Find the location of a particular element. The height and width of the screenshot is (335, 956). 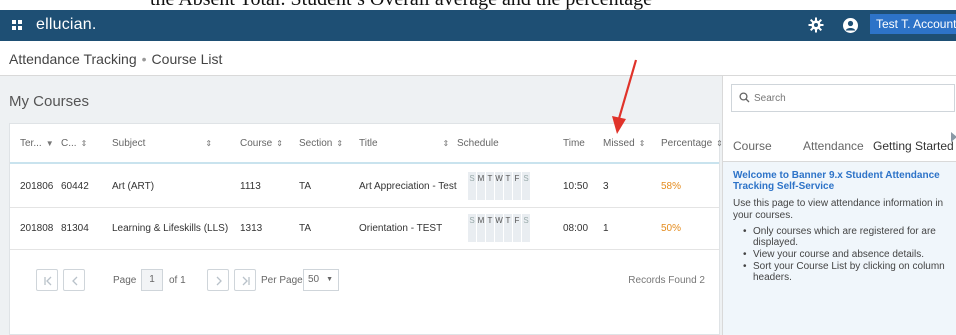

cell-title: Art Appreciation - Test is located at coordinates (408, 186).